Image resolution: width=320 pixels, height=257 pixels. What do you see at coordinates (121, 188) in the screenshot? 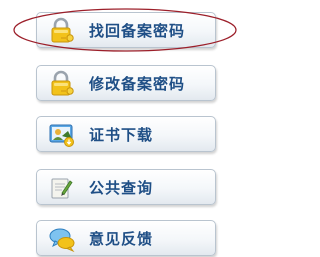
I see `public-query-label: 公共查询` at bounding box center [121, 188].